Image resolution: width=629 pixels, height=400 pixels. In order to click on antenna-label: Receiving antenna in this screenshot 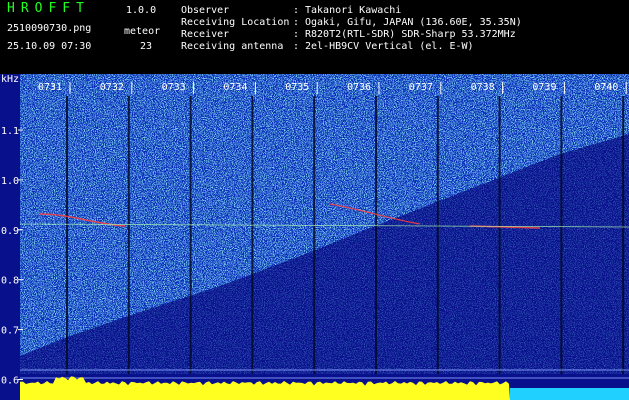, I will do `click(232, 46)`.